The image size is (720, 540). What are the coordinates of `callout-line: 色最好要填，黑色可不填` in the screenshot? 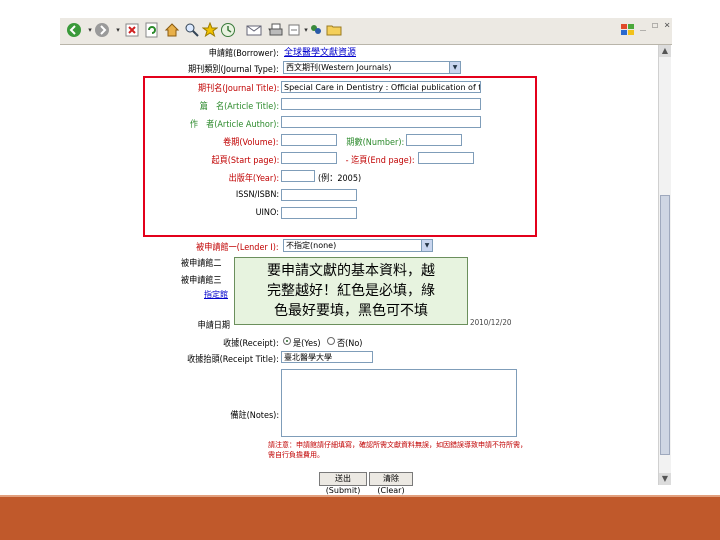 It's located at (351, 311).